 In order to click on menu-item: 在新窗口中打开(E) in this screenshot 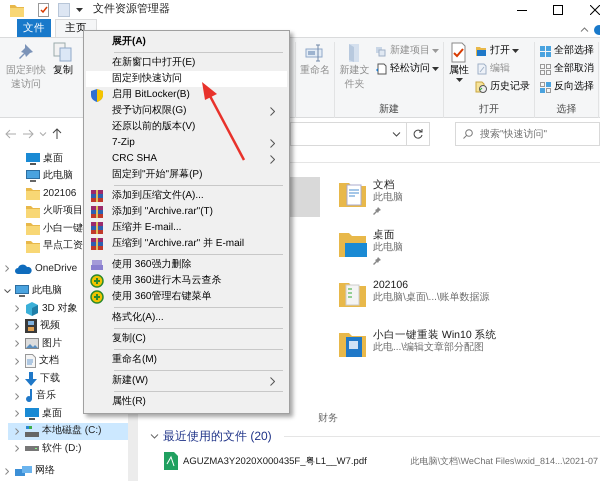, I will do `click(186, 63)`.